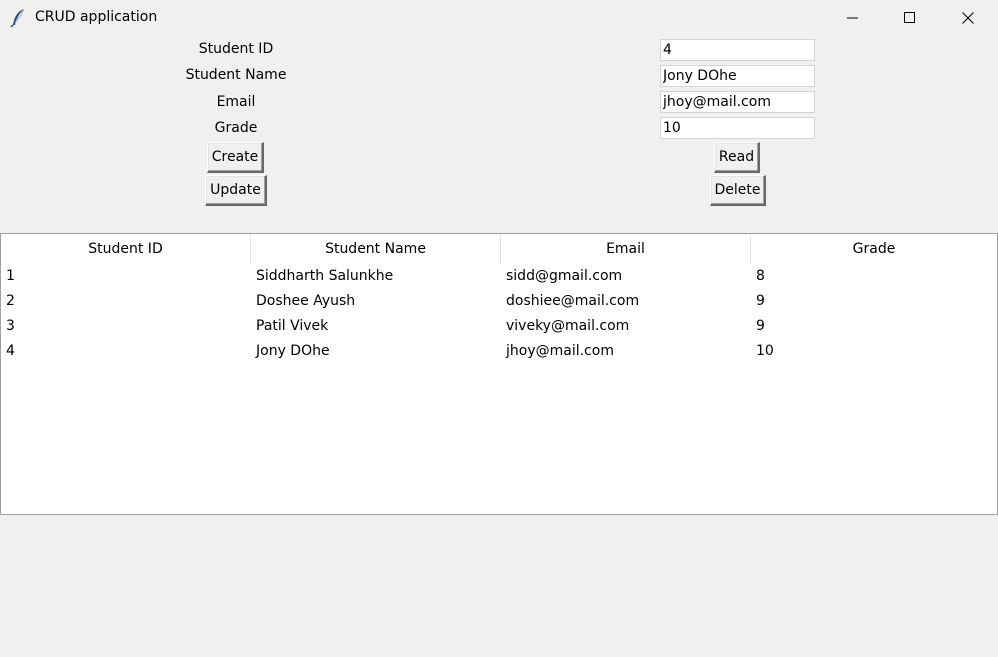 The width and height of the screenshot is (998, 657). What do you see at coordinates (738, 190) in the screenshot?
I see `delete-button: Delete` at bounding box center [738, 190].